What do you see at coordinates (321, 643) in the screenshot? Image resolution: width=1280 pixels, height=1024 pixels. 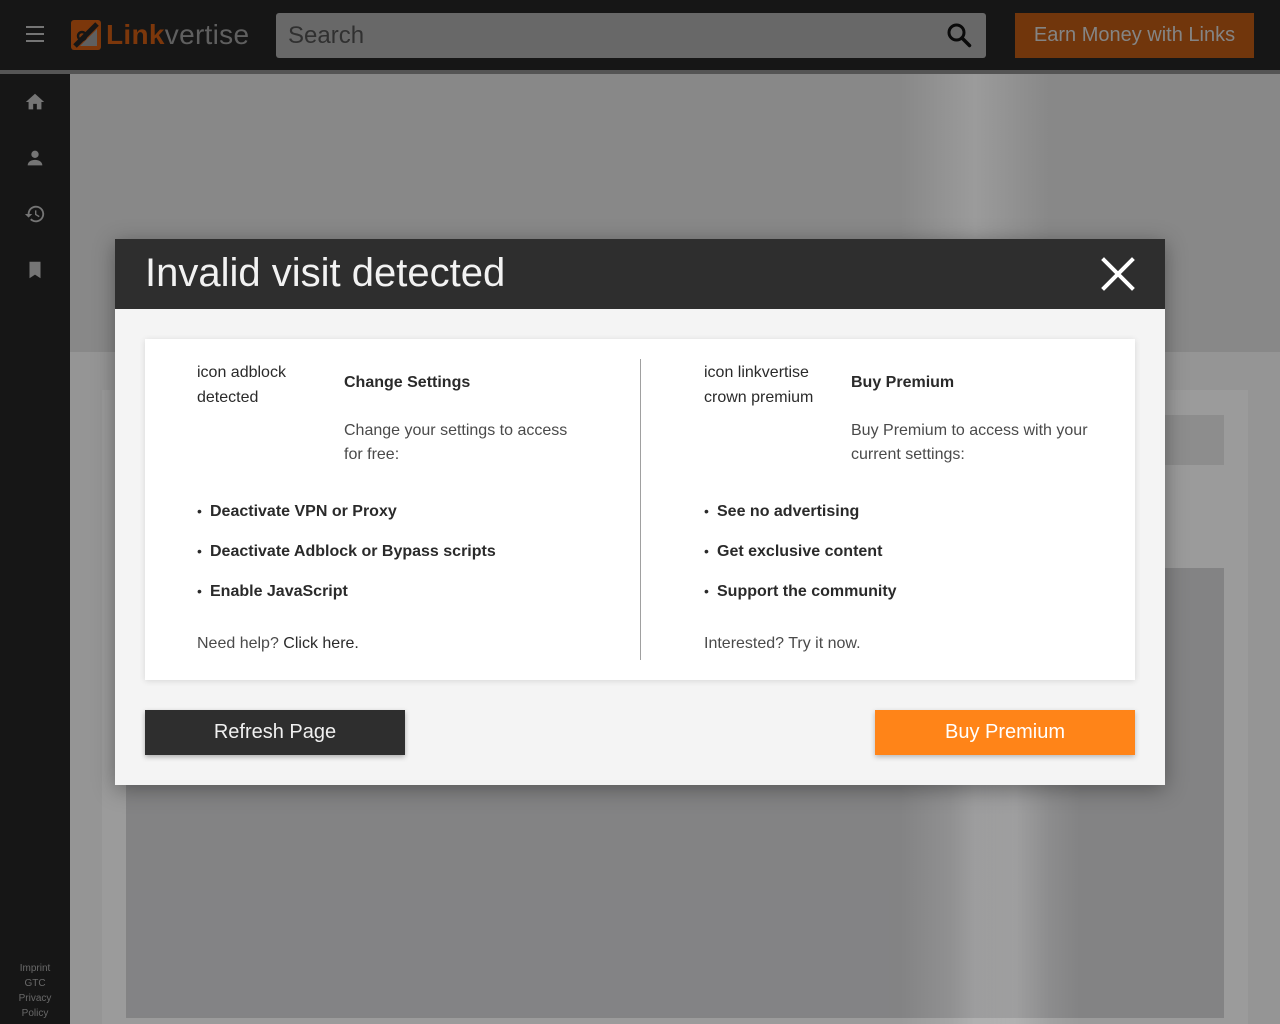 I see `help-link: Click here.` at bounding box center [321, 643].